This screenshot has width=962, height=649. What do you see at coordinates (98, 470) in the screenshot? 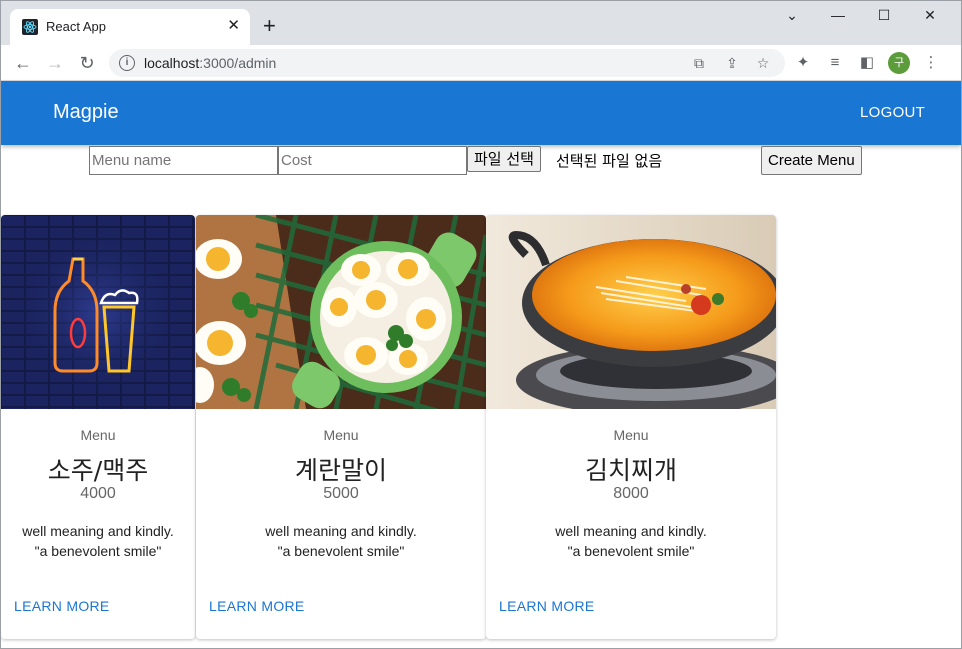
I see `card-title: 소주/맥주` at bounding box center [98, 470].